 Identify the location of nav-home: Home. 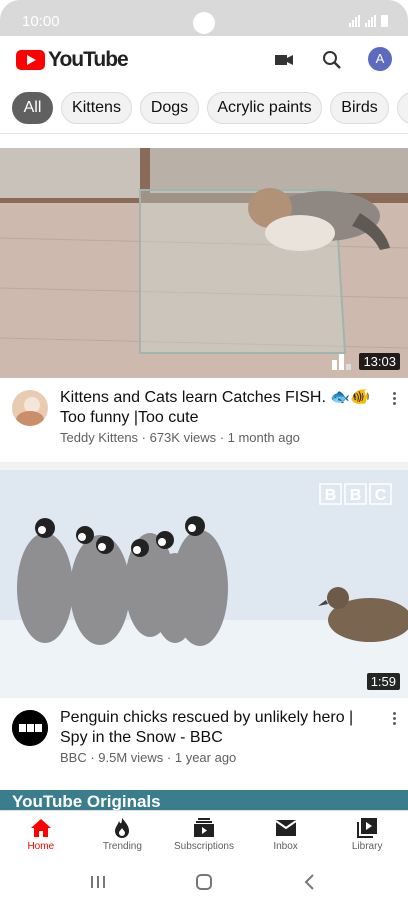
(41, 834).